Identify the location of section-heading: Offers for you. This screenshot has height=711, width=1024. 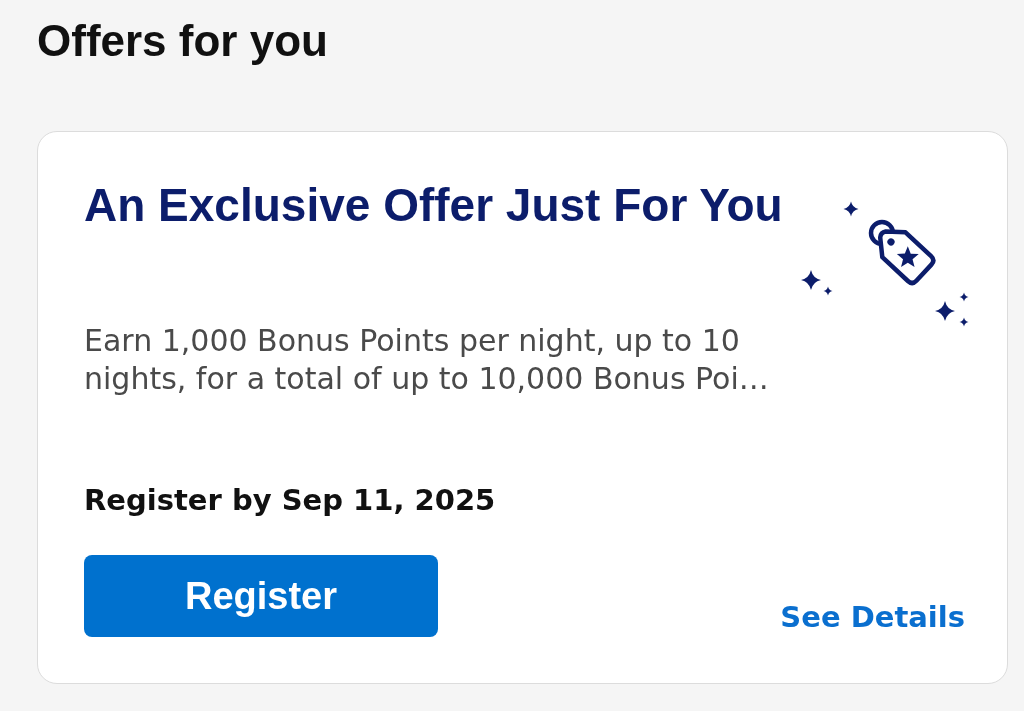
(182, 41).